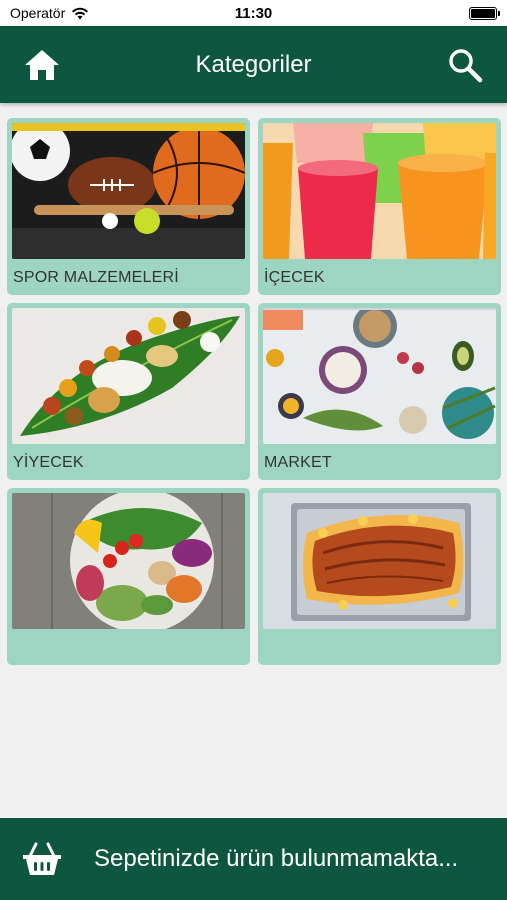  Describe the element at coordinates (80, 13) in the screenshot. I see `wifi-icon` at that location.